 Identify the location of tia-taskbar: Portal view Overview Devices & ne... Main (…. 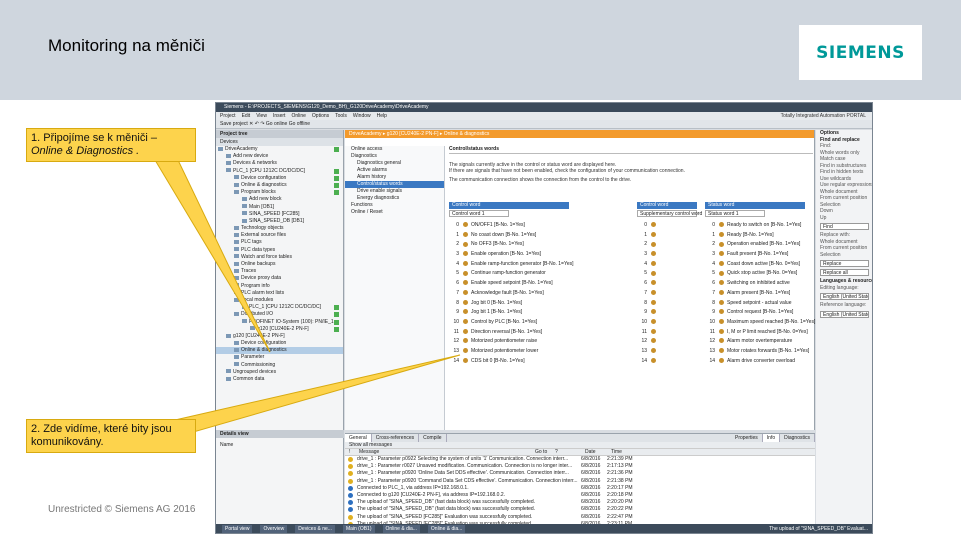
(544, 528).